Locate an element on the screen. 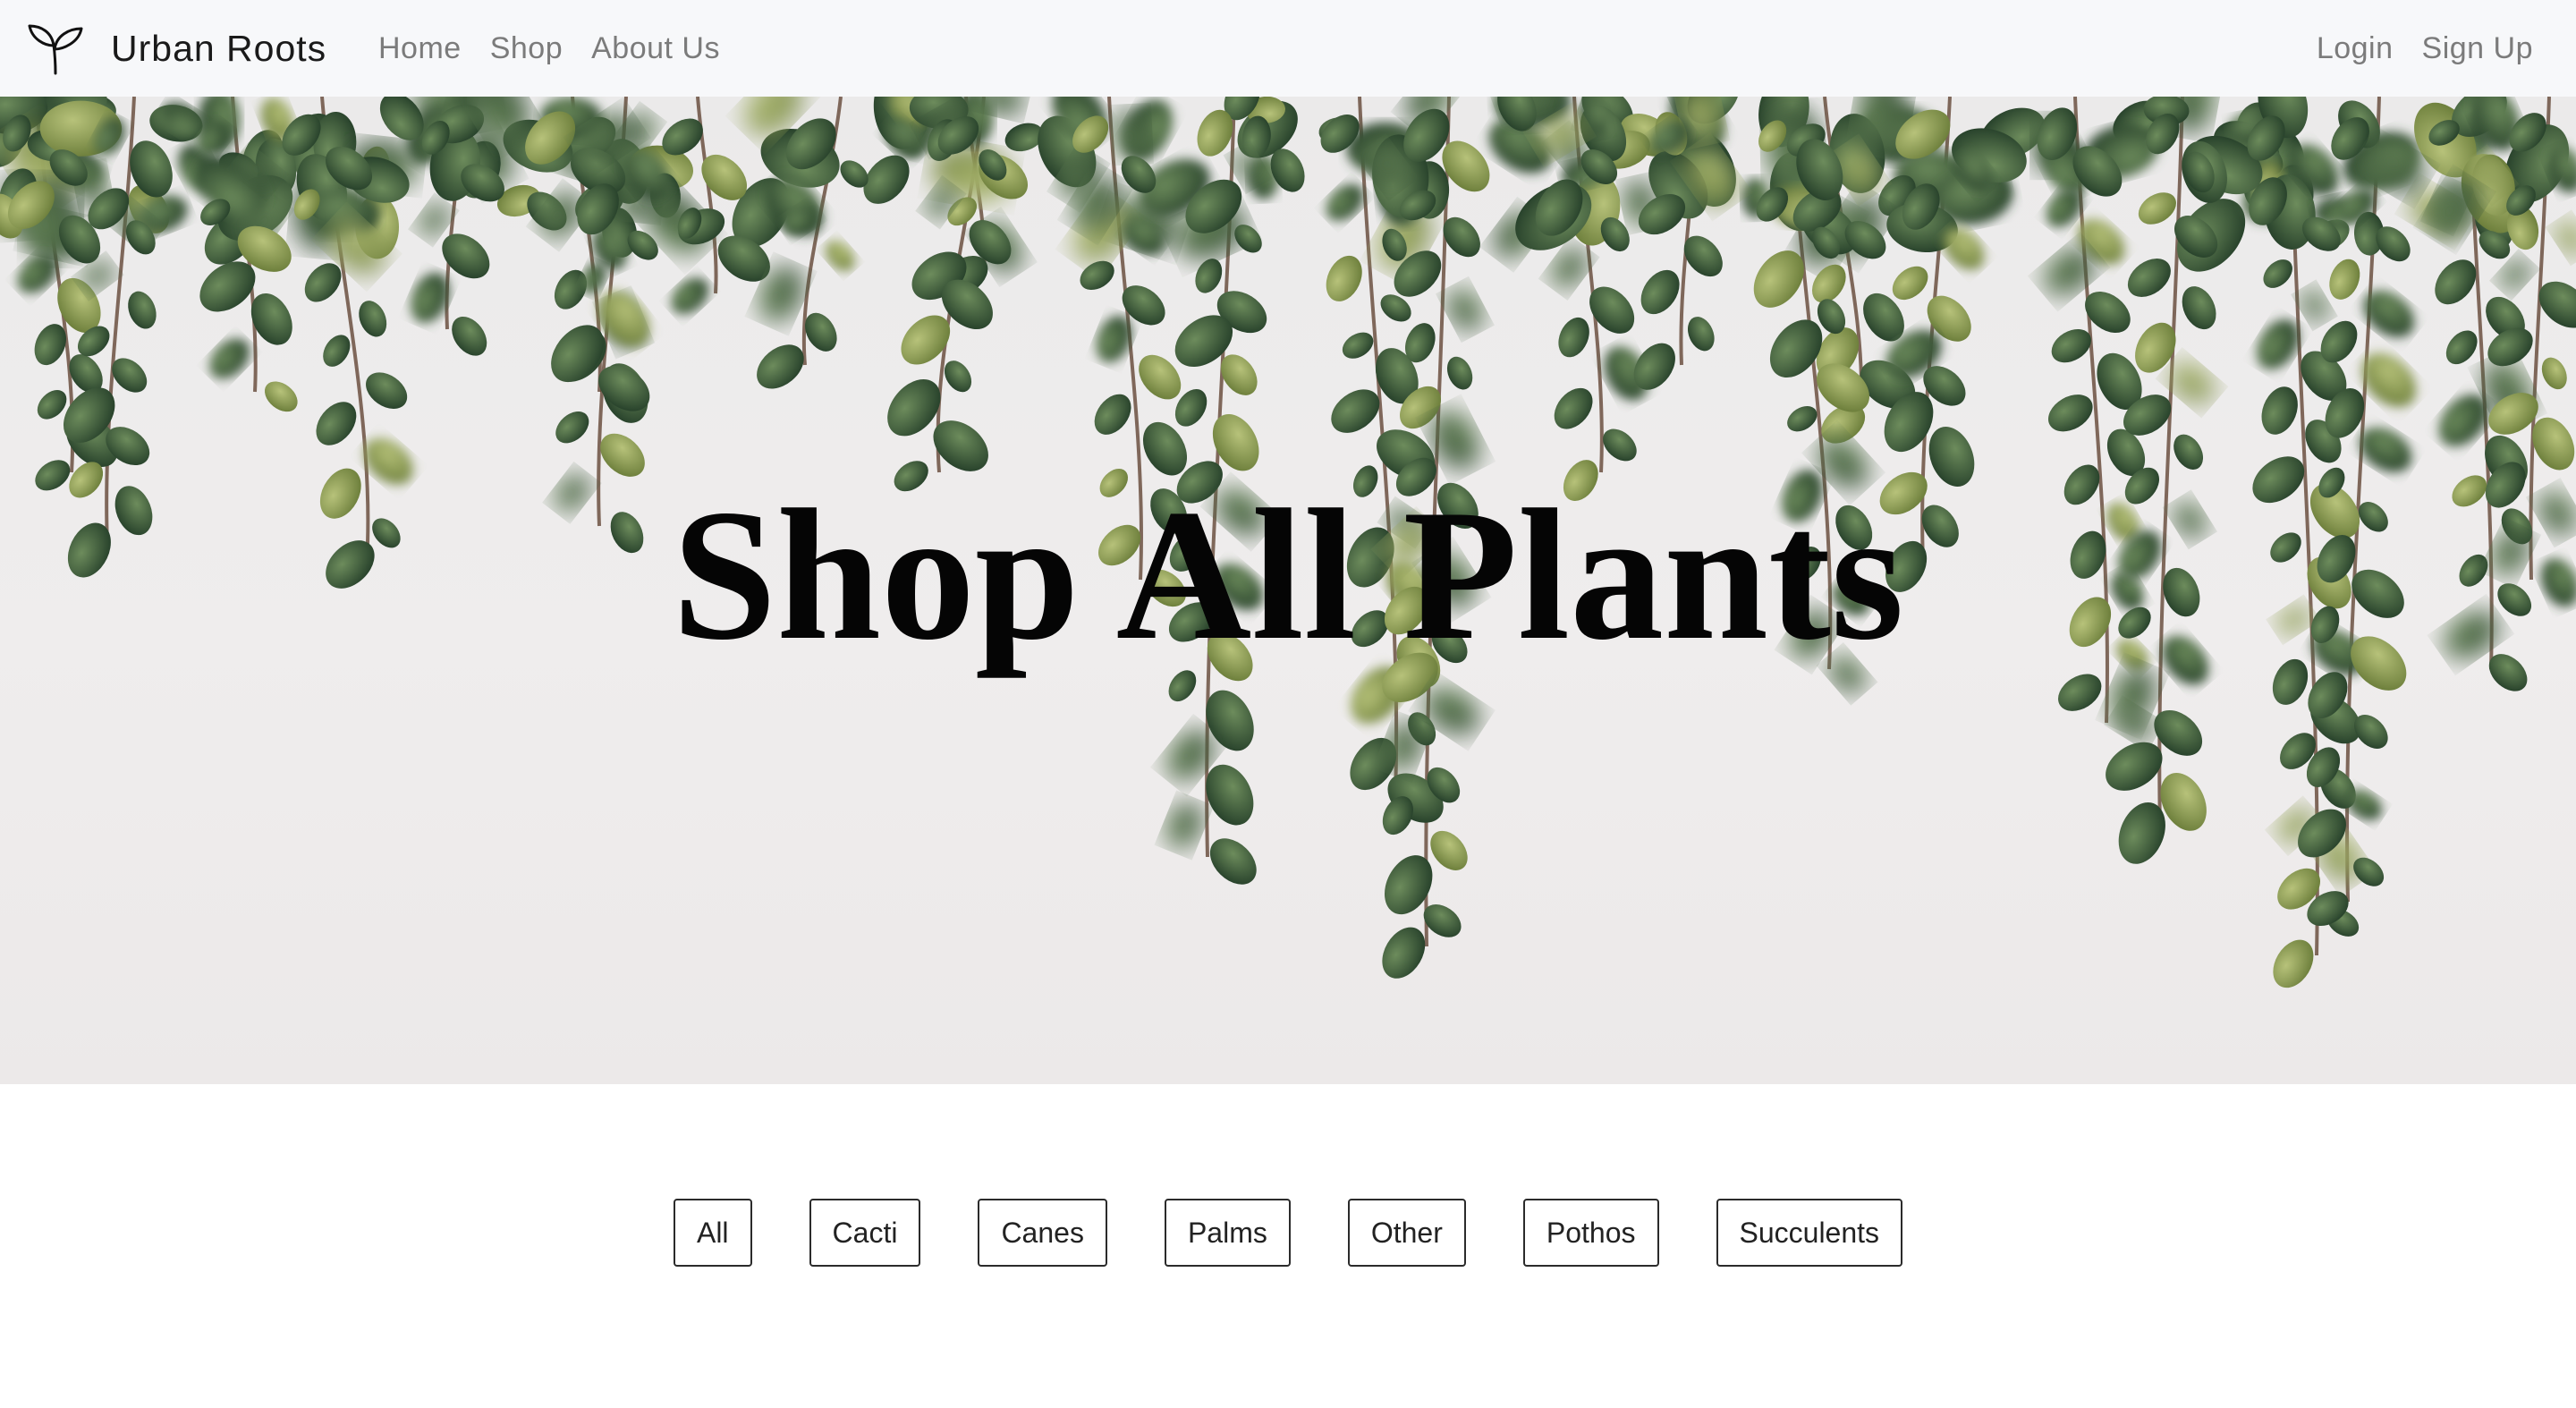 The height and width of the screenshot is (1408, 2576). nav-shop-link: Shop is located at coordinates (526, 48).